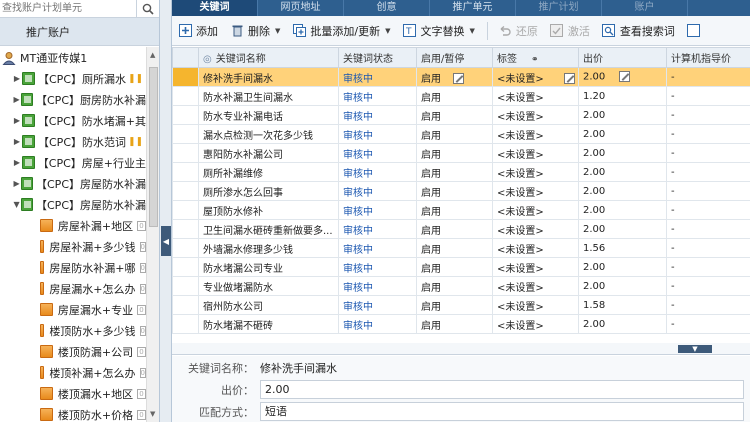 The height and width of the screenshot is (422, 750). I want to click on table-row: 卫生间漏水砸砖重新做要多... 审核中 启用 <未设置> 2.00 -, so click(461, 229).